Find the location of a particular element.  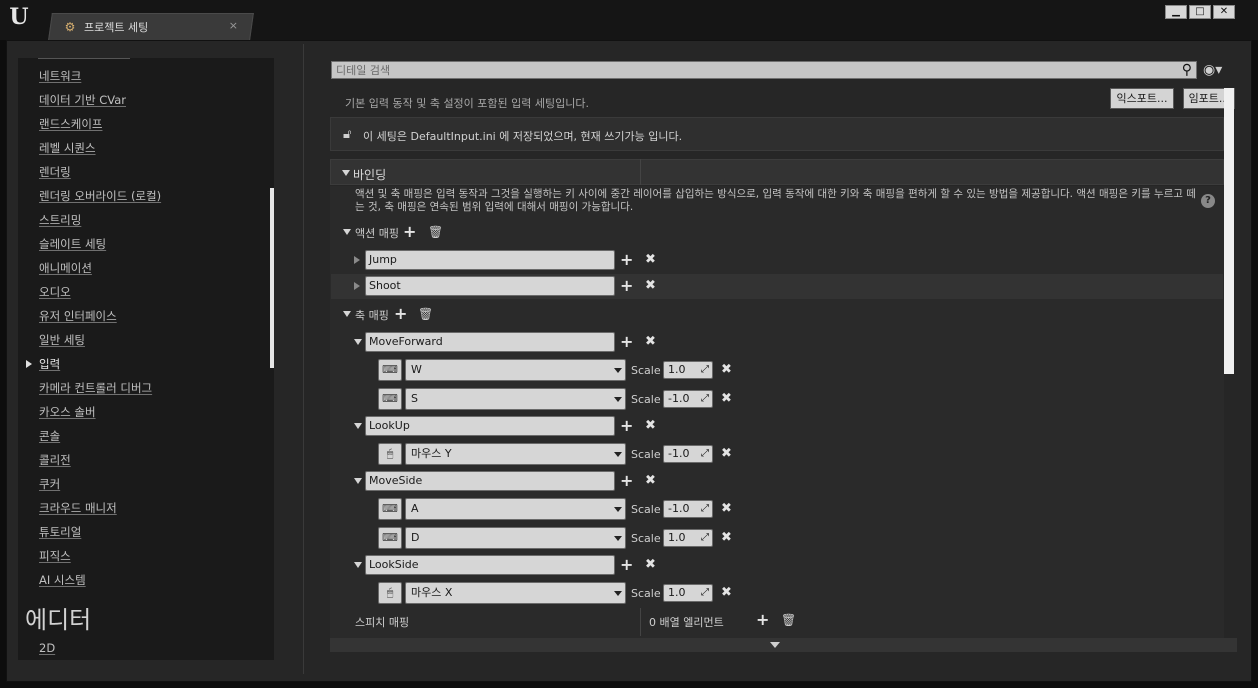

search-input is located at coordinates (746, 70).